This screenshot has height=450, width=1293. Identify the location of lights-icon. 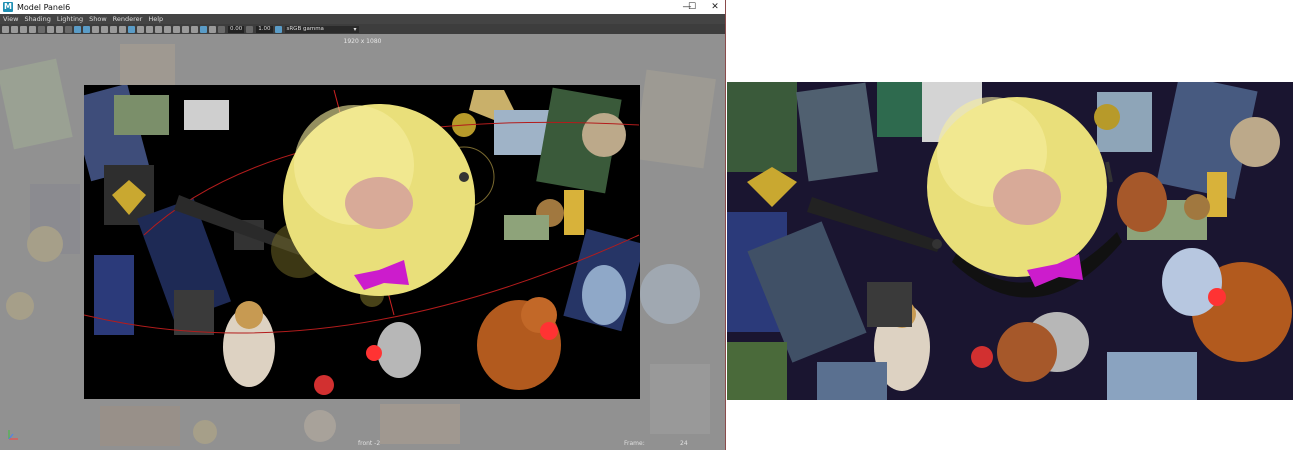
(140, 29).